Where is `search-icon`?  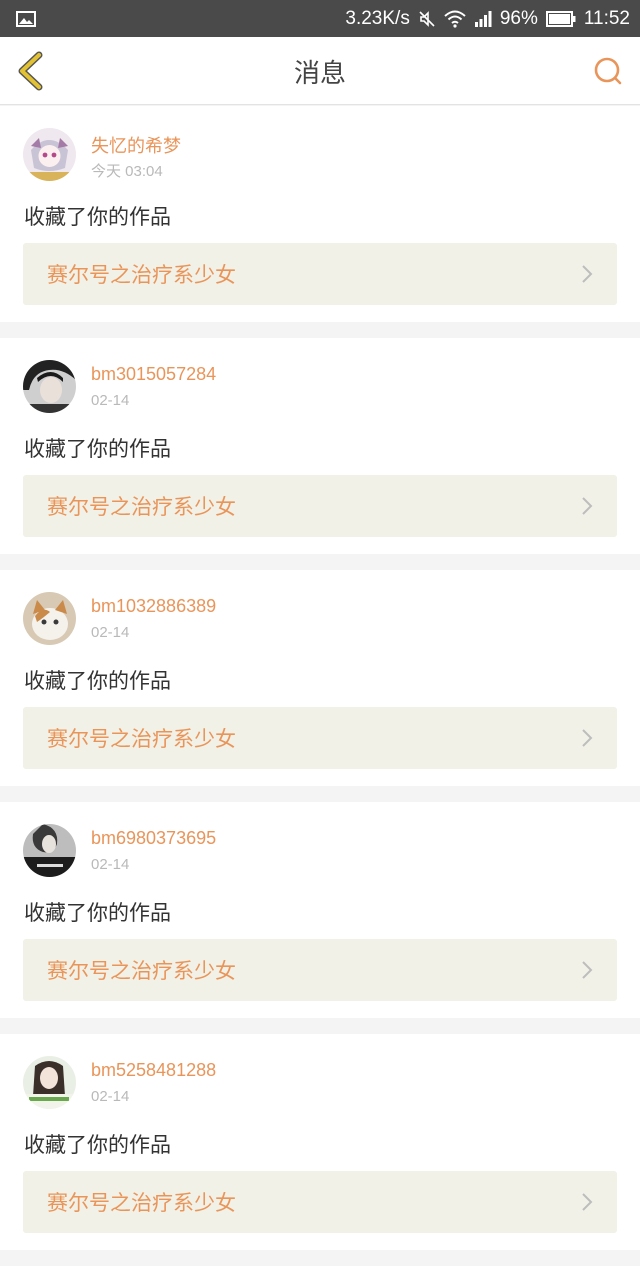 search-icon is located at coordinates (608, 71).